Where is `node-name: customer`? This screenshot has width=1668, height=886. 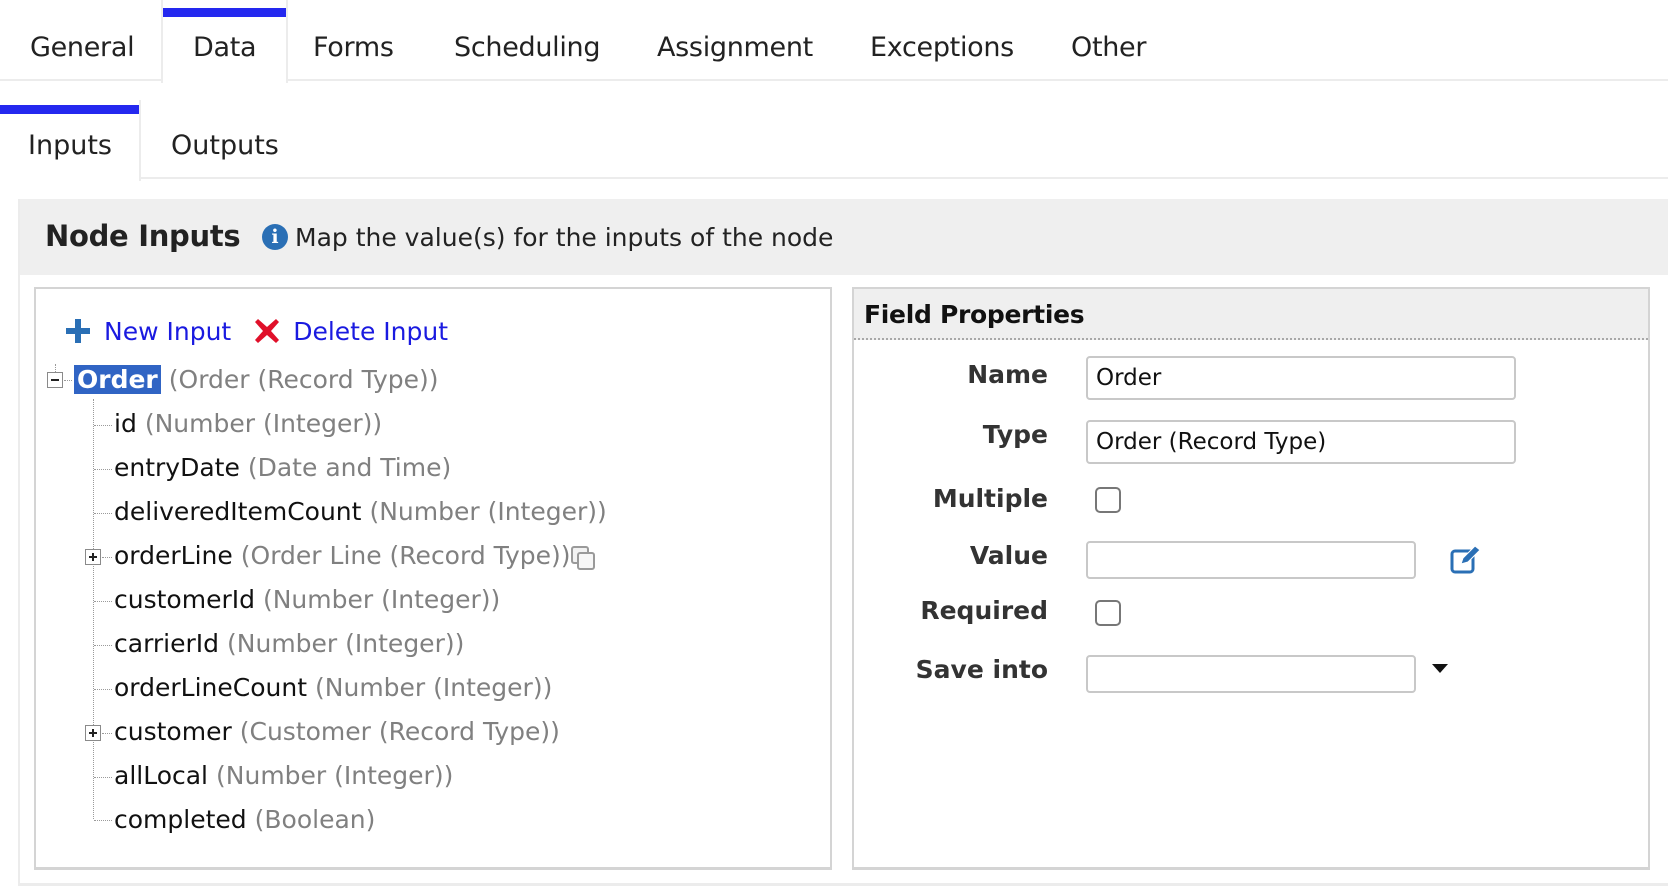
node-name: customer is located at coordinates (173, 731).